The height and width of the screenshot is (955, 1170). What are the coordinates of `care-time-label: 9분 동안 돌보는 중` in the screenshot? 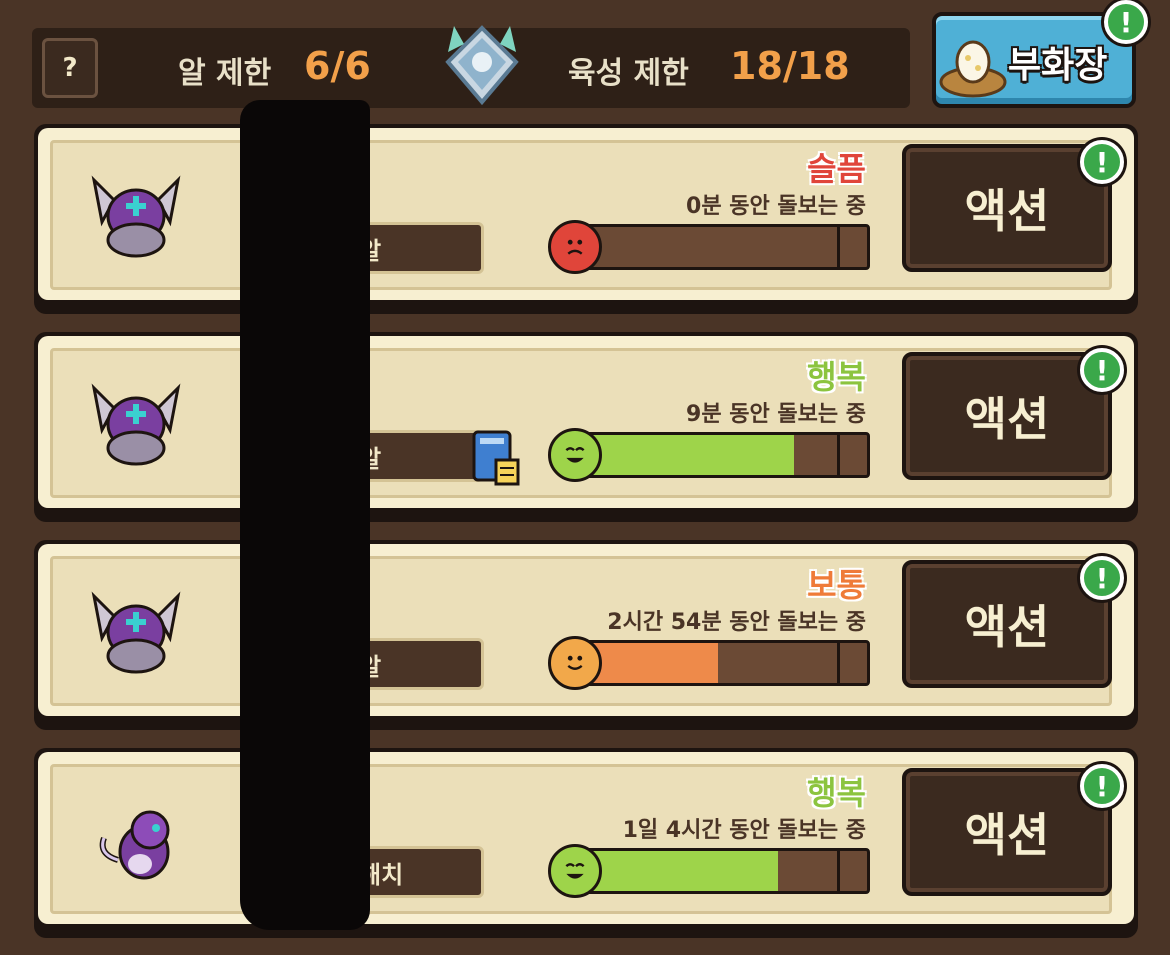 It's located at (776, 414).